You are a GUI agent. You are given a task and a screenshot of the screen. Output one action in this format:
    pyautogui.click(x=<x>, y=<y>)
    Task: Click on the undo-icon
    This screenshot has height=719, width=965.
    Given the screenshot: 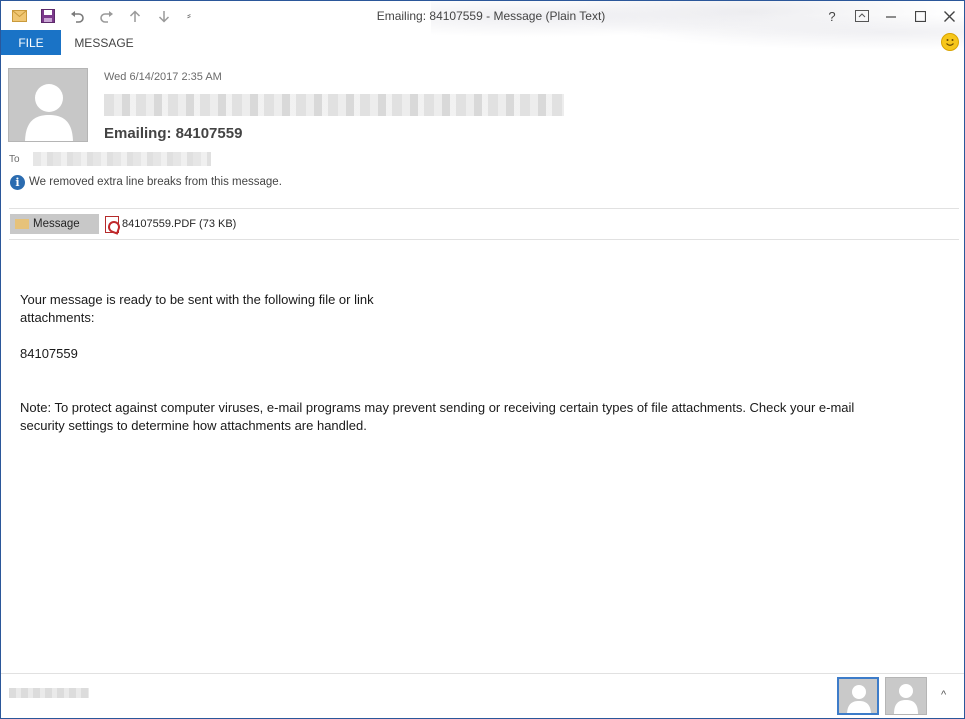 What is the action you would take?
    pyautogui.click(x=77, y=16)
    